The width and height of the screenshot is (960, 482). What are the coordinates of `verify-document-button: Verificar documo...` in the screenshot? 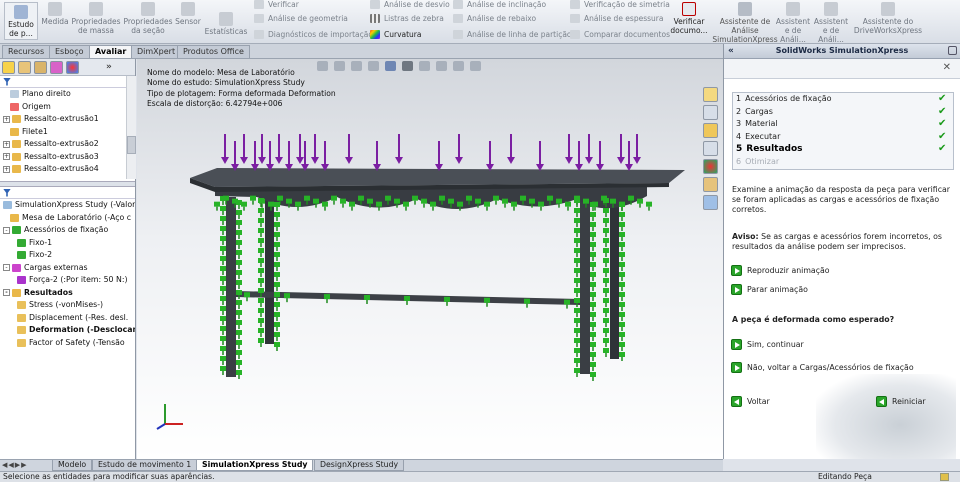 It's located at (689, 18).